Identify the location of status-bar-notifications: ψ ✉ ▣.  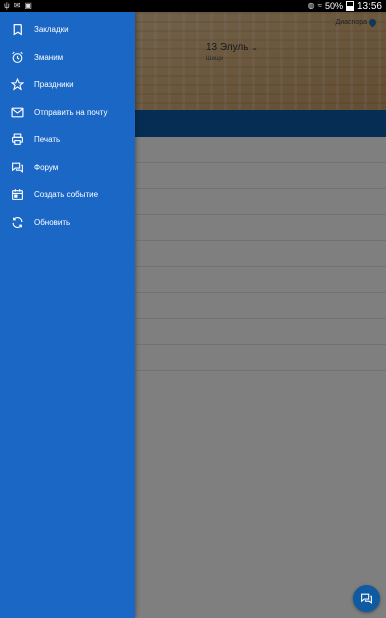
(16, 6).